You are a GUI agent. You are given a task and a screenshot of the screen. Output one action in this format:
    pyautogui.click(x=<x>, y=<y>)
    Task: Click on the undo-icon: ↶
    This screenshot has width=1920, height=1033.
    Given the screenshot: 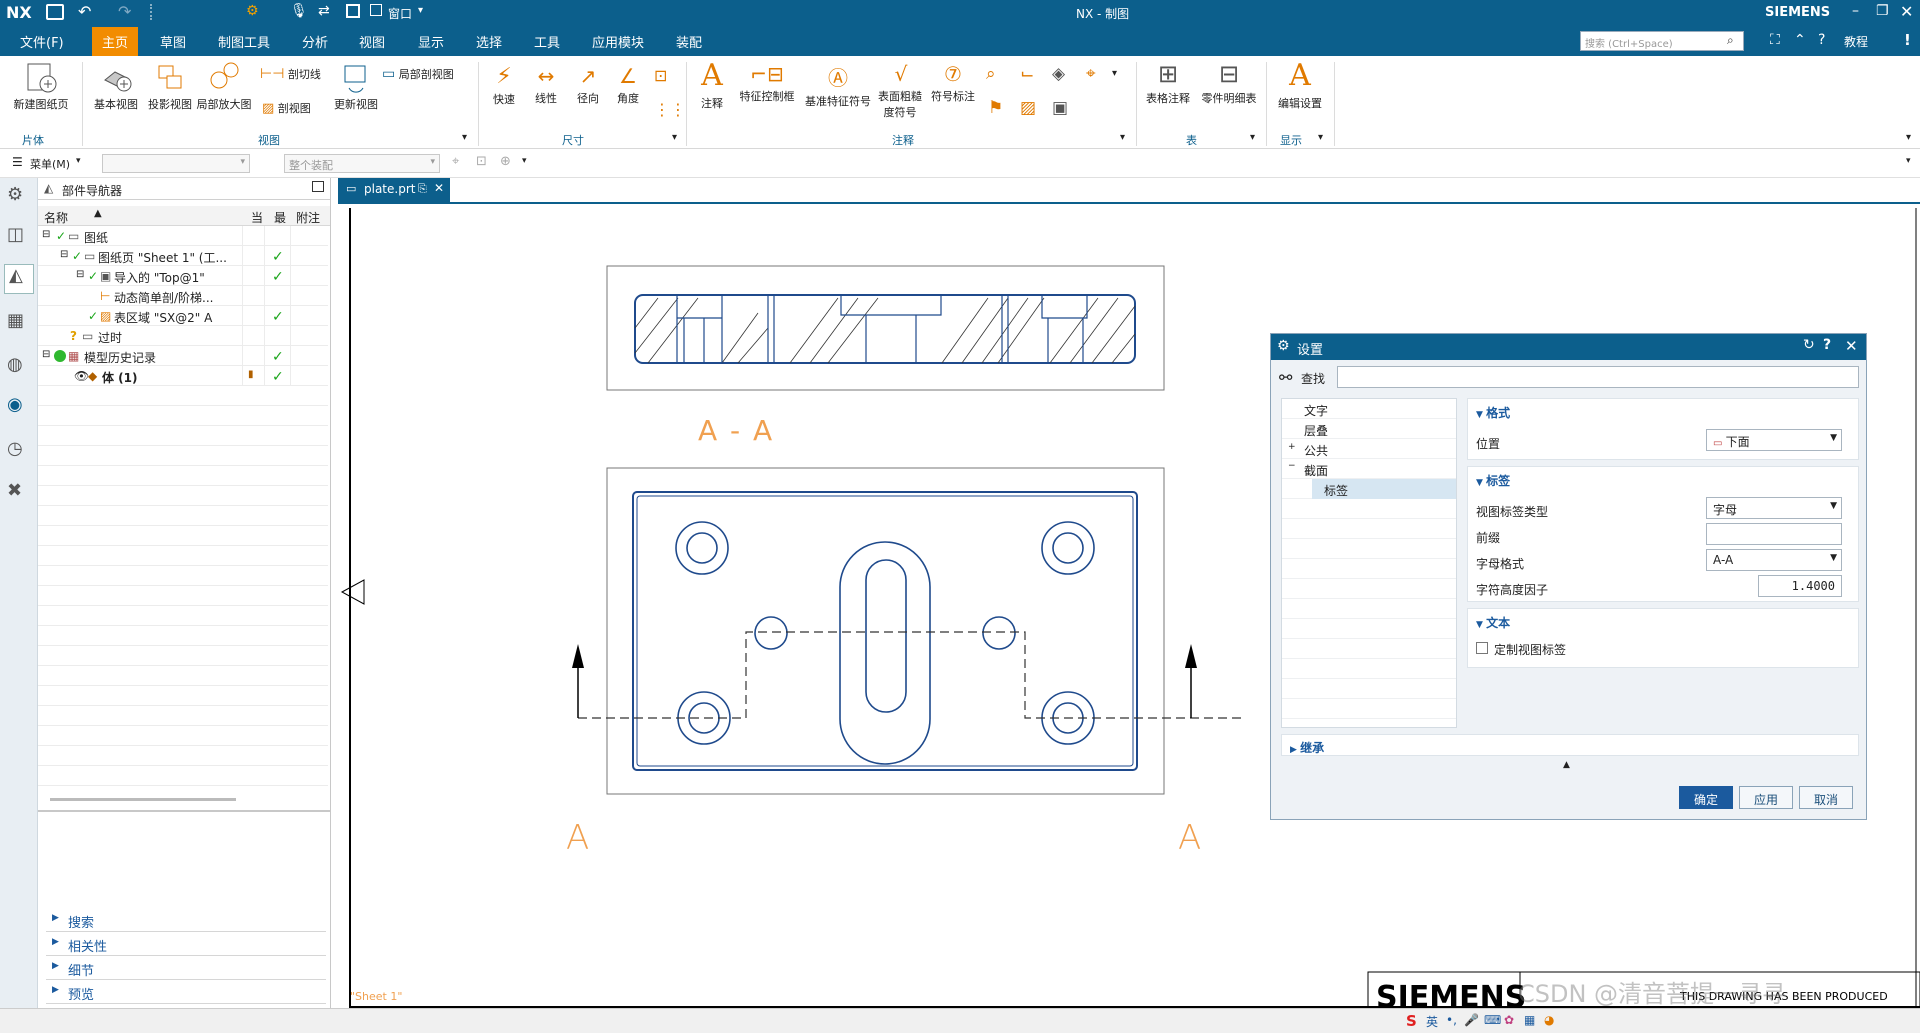 What is the action you would take?
    pyautogui.click(x=84, y=11)
    